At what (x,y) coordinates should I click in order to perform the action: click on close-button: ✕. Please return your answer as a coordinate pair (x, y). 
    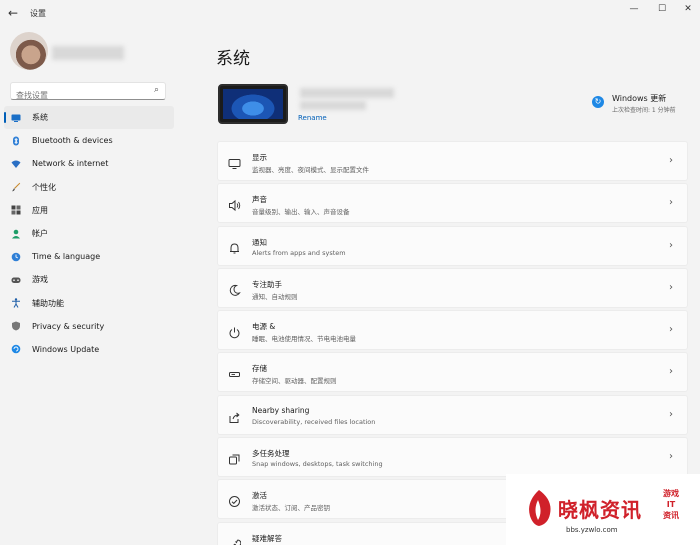
    Looking at the image, I should click on (688, 9).